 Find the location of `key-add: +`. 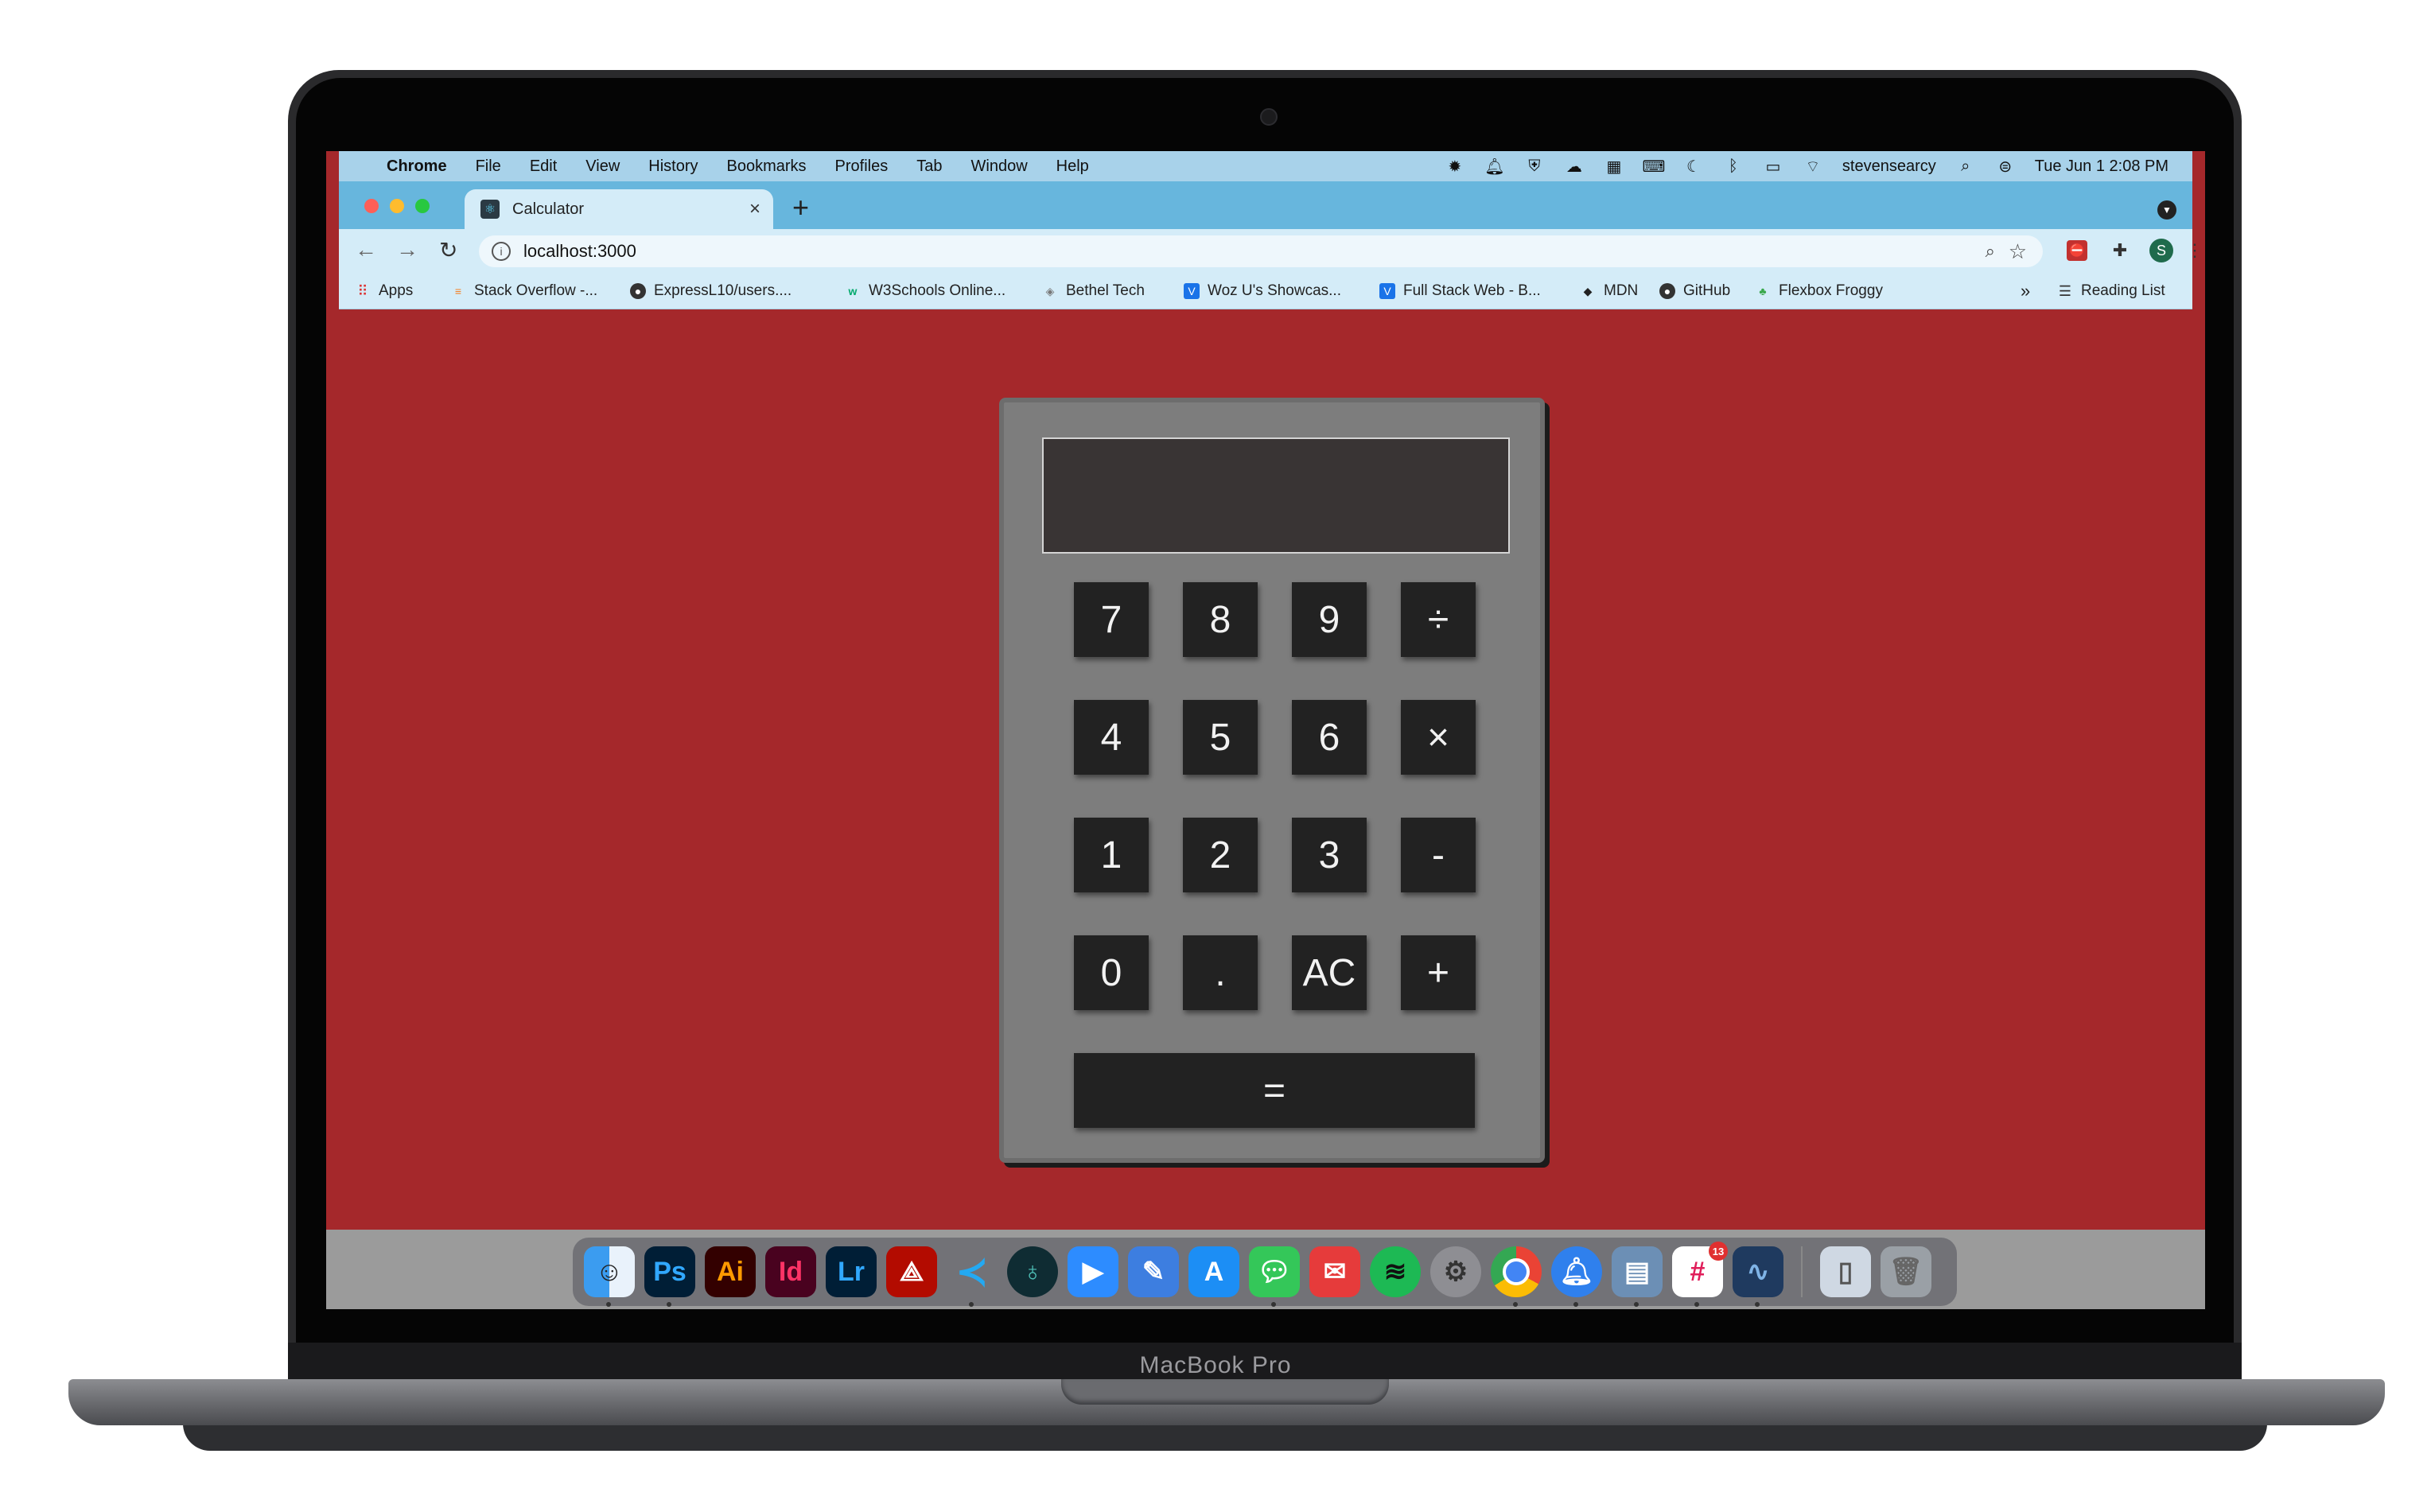

key-add: + is located at coordinates (1438, 972).